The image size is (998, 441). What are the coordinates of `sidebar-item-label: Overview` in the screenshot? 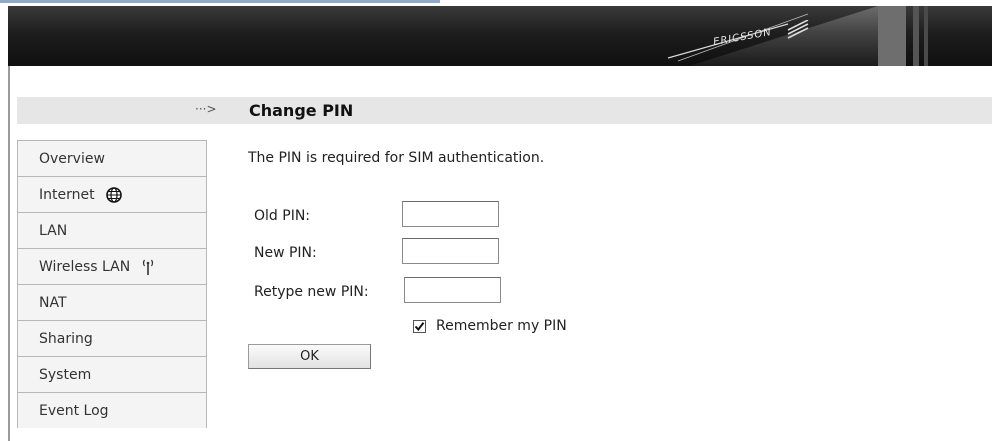 It's located at (72, 158).